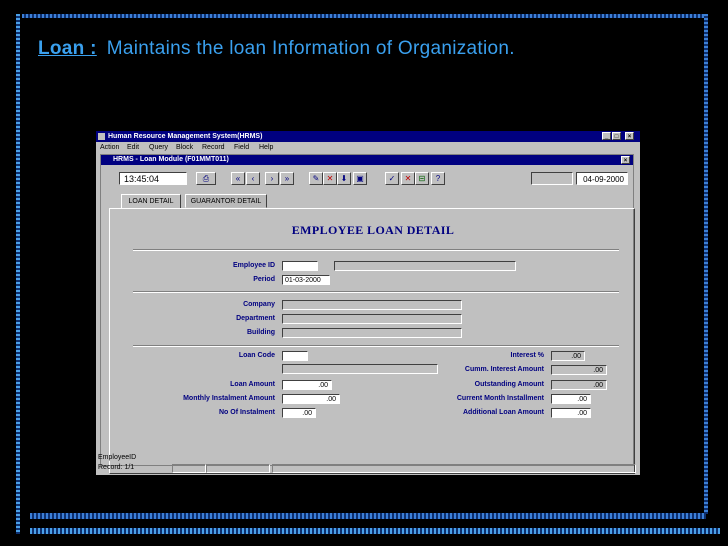 This screenshot has width=728, height=546. I want to click on download-icon: ⬇, so click(344, 178).